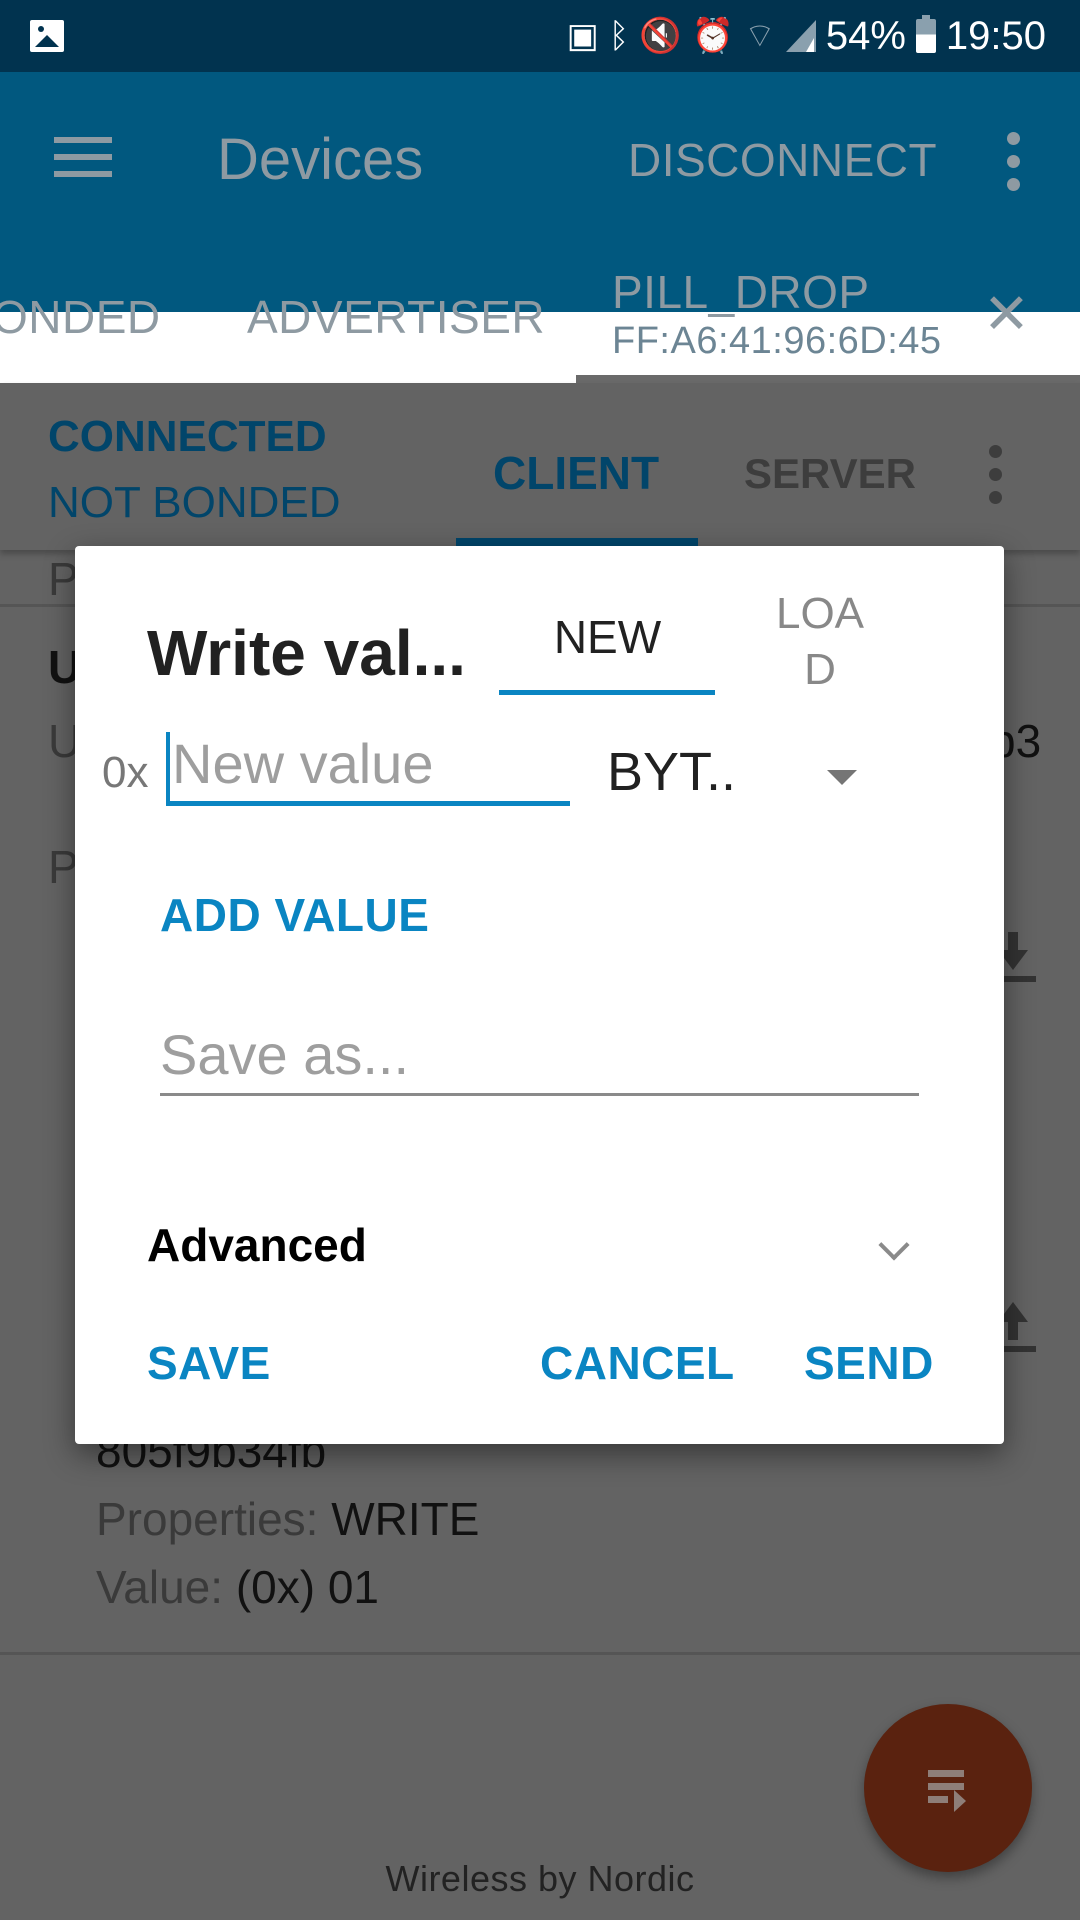  I want to click on tab-advertiser: ADVERTISER, so click(396, 317).